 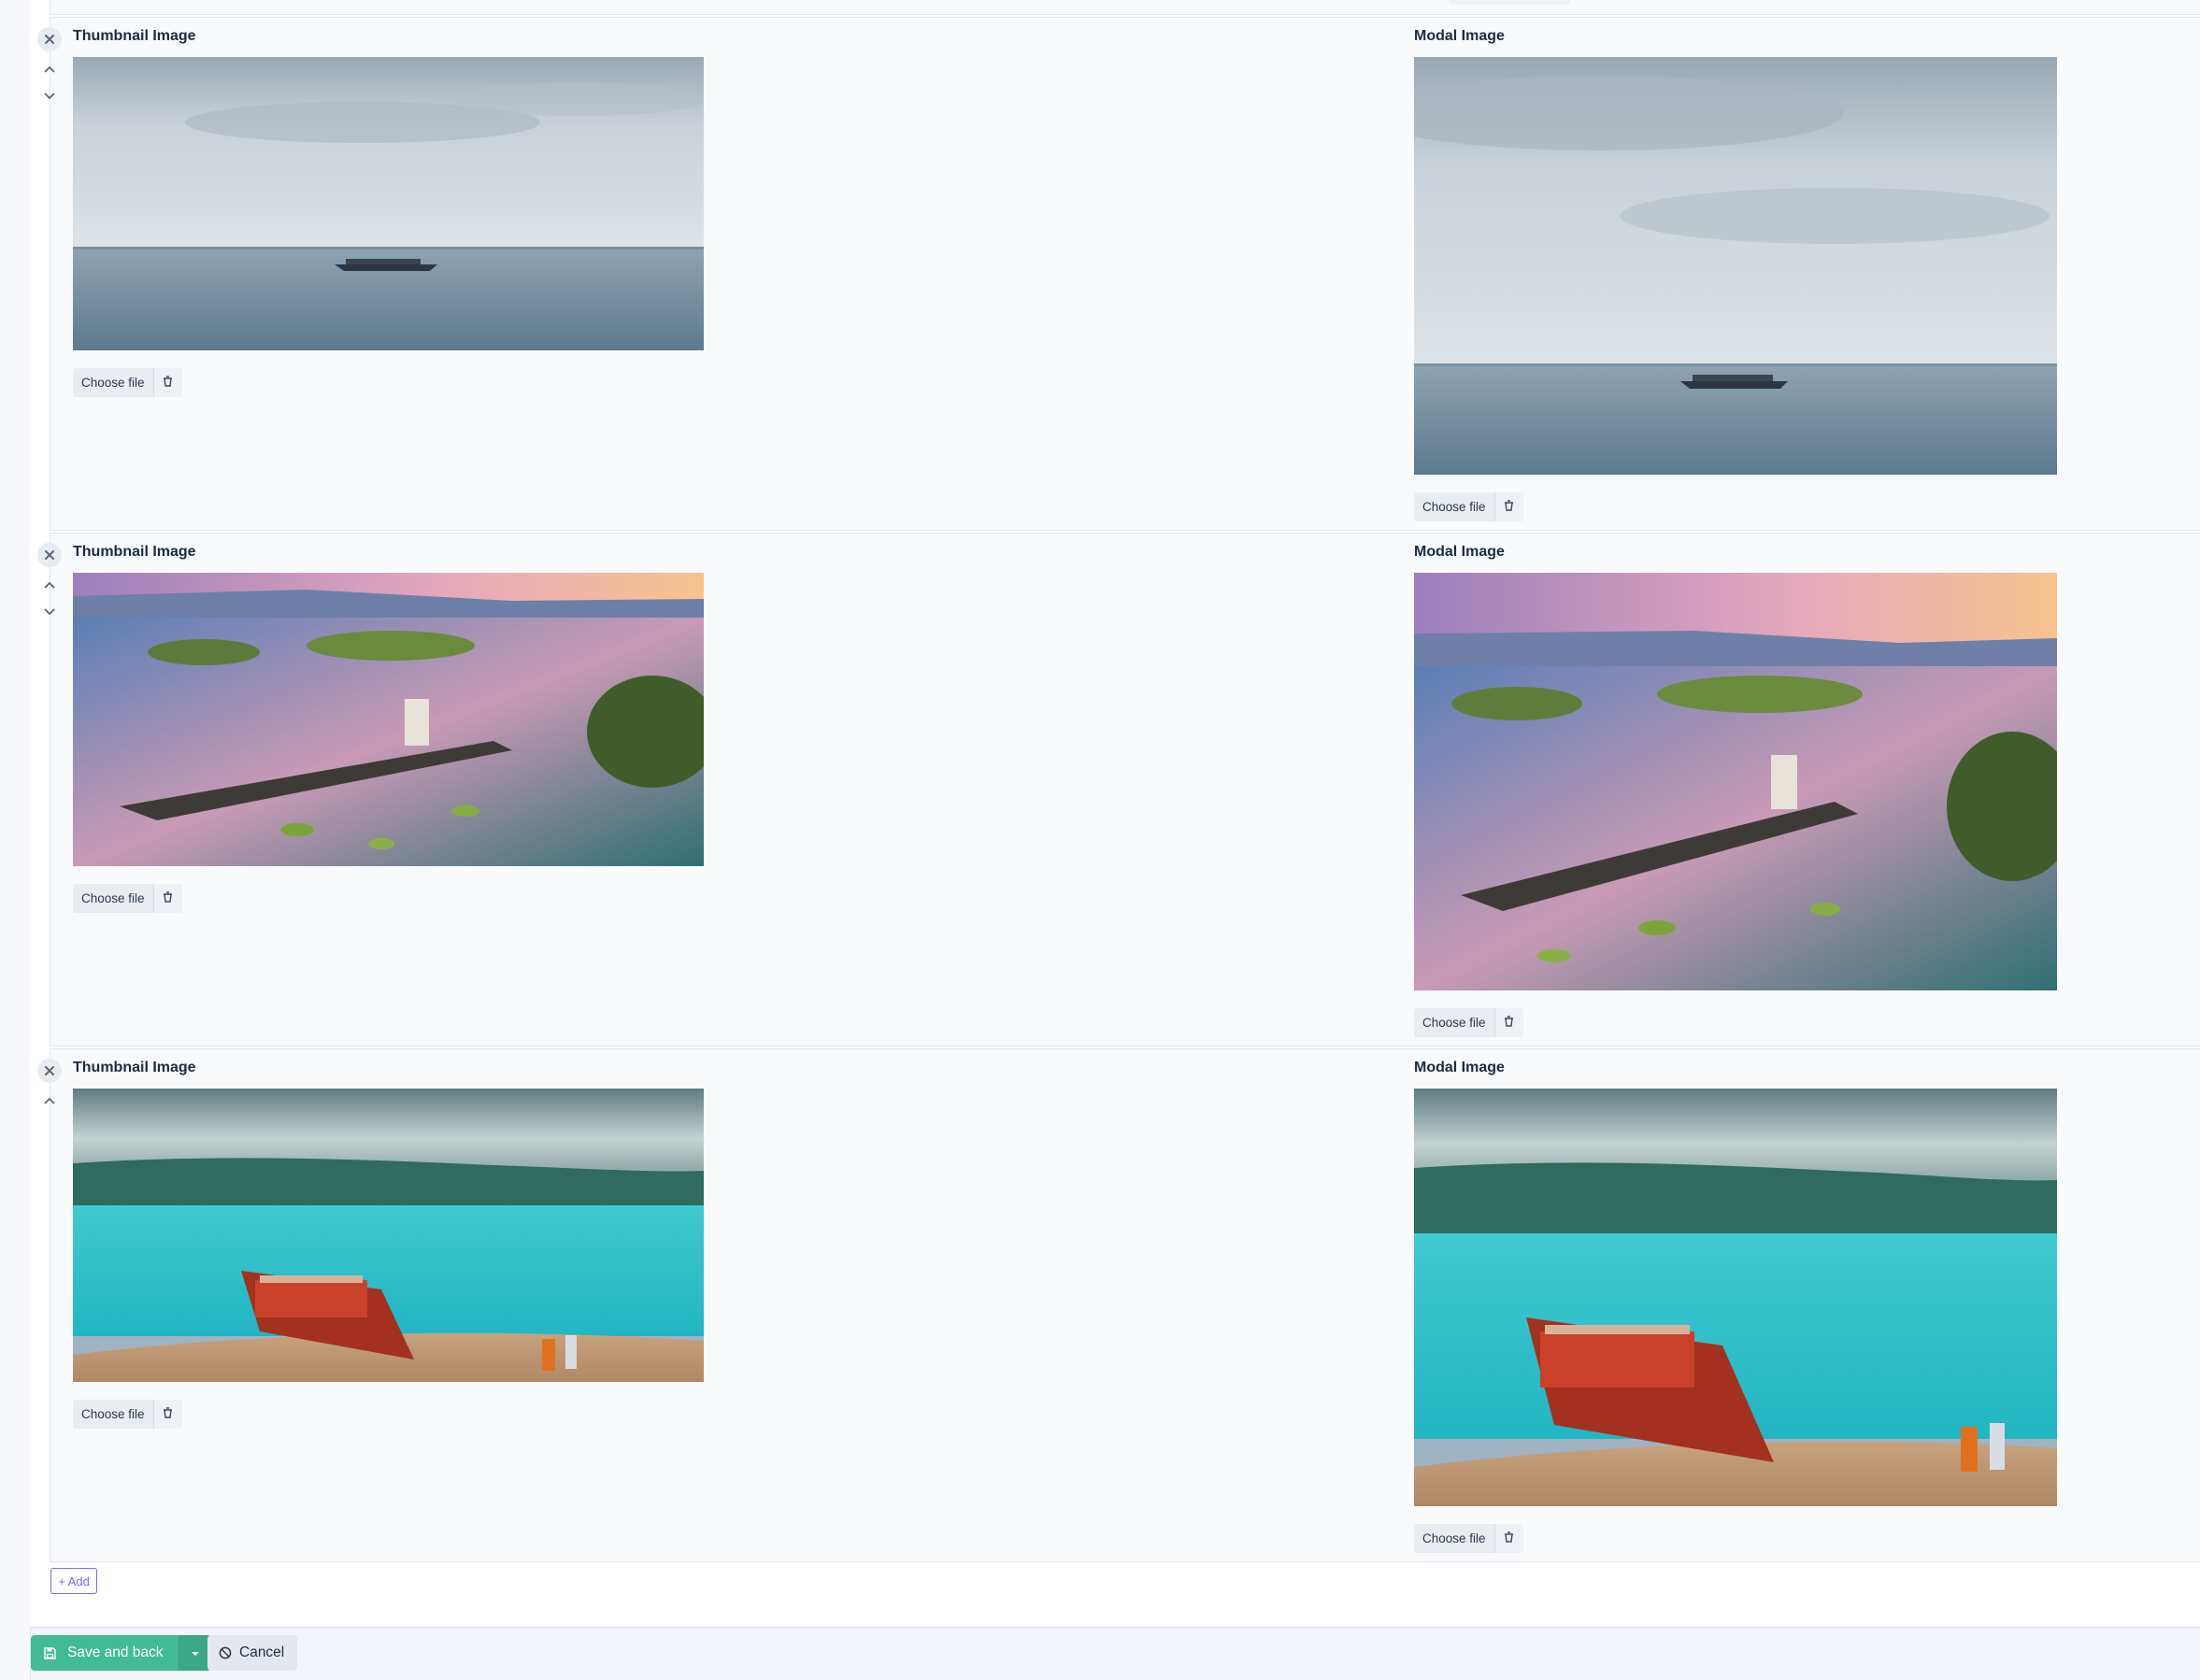 What do you see at coordinates (15, 840) in the screenshot?
I see `left-sidebar-edge` at bounding box center [15, 840].